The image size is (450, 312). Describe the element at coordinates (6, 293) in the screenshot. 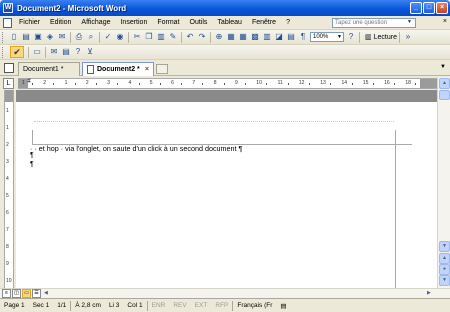

I see `normal-view-icon: ≡` at that location.